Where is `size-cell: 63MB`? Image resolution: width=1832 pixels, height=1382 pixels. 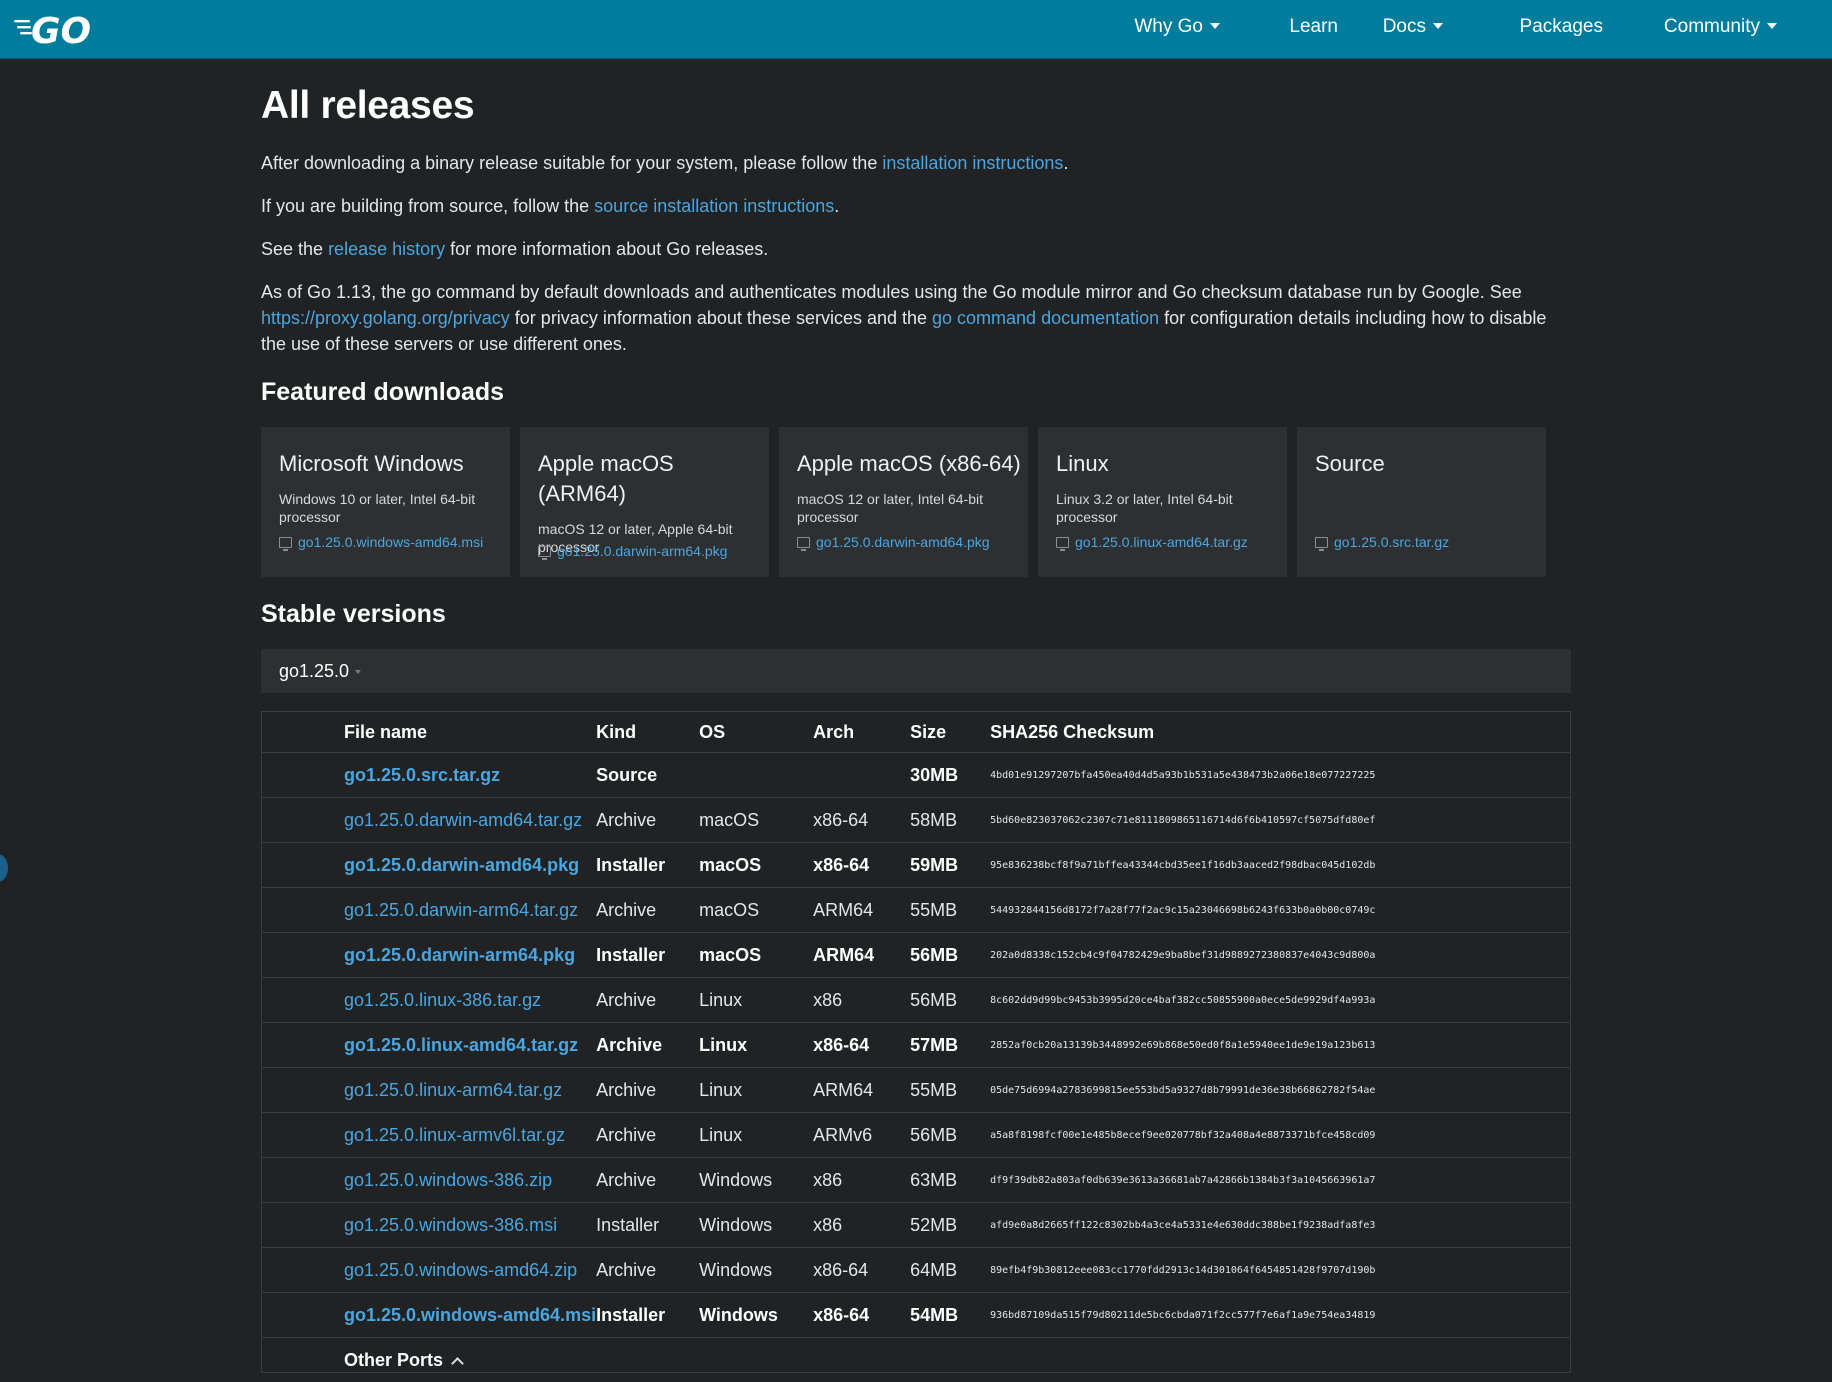 size-cell: 63MB is located at coordinates (950, 1180).